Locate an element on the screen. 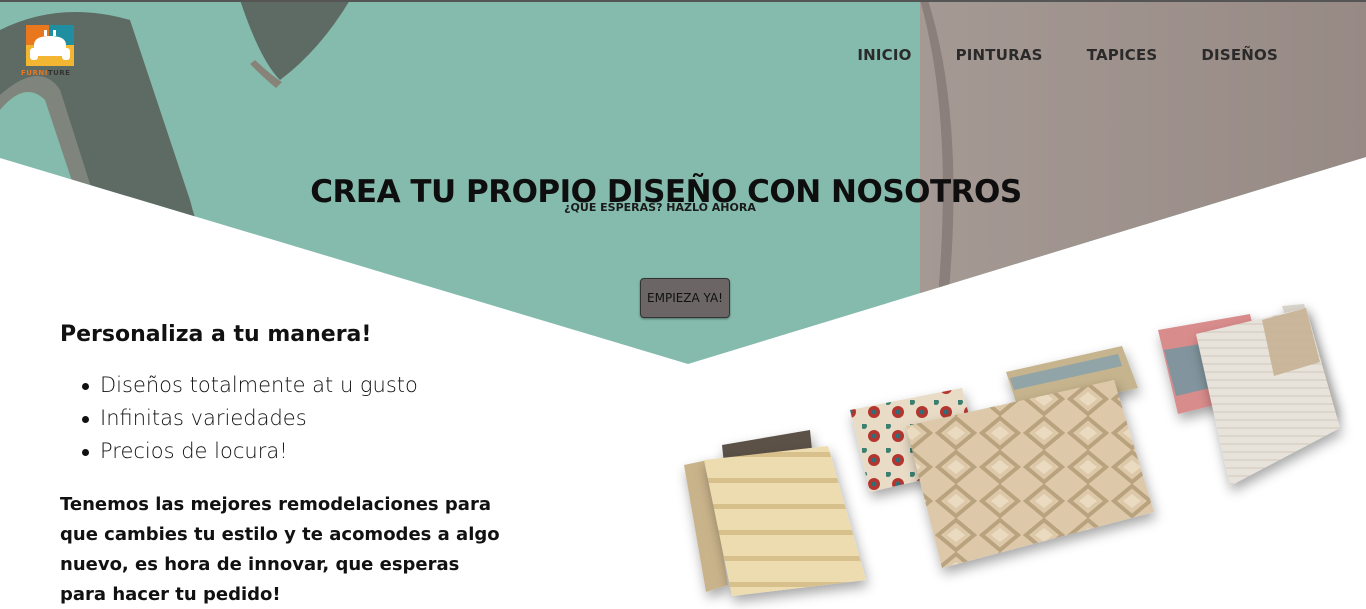 This screenshot has height=609, width=1366. logo-wordmark: FURNITURE is located at coordinates (46, 73).